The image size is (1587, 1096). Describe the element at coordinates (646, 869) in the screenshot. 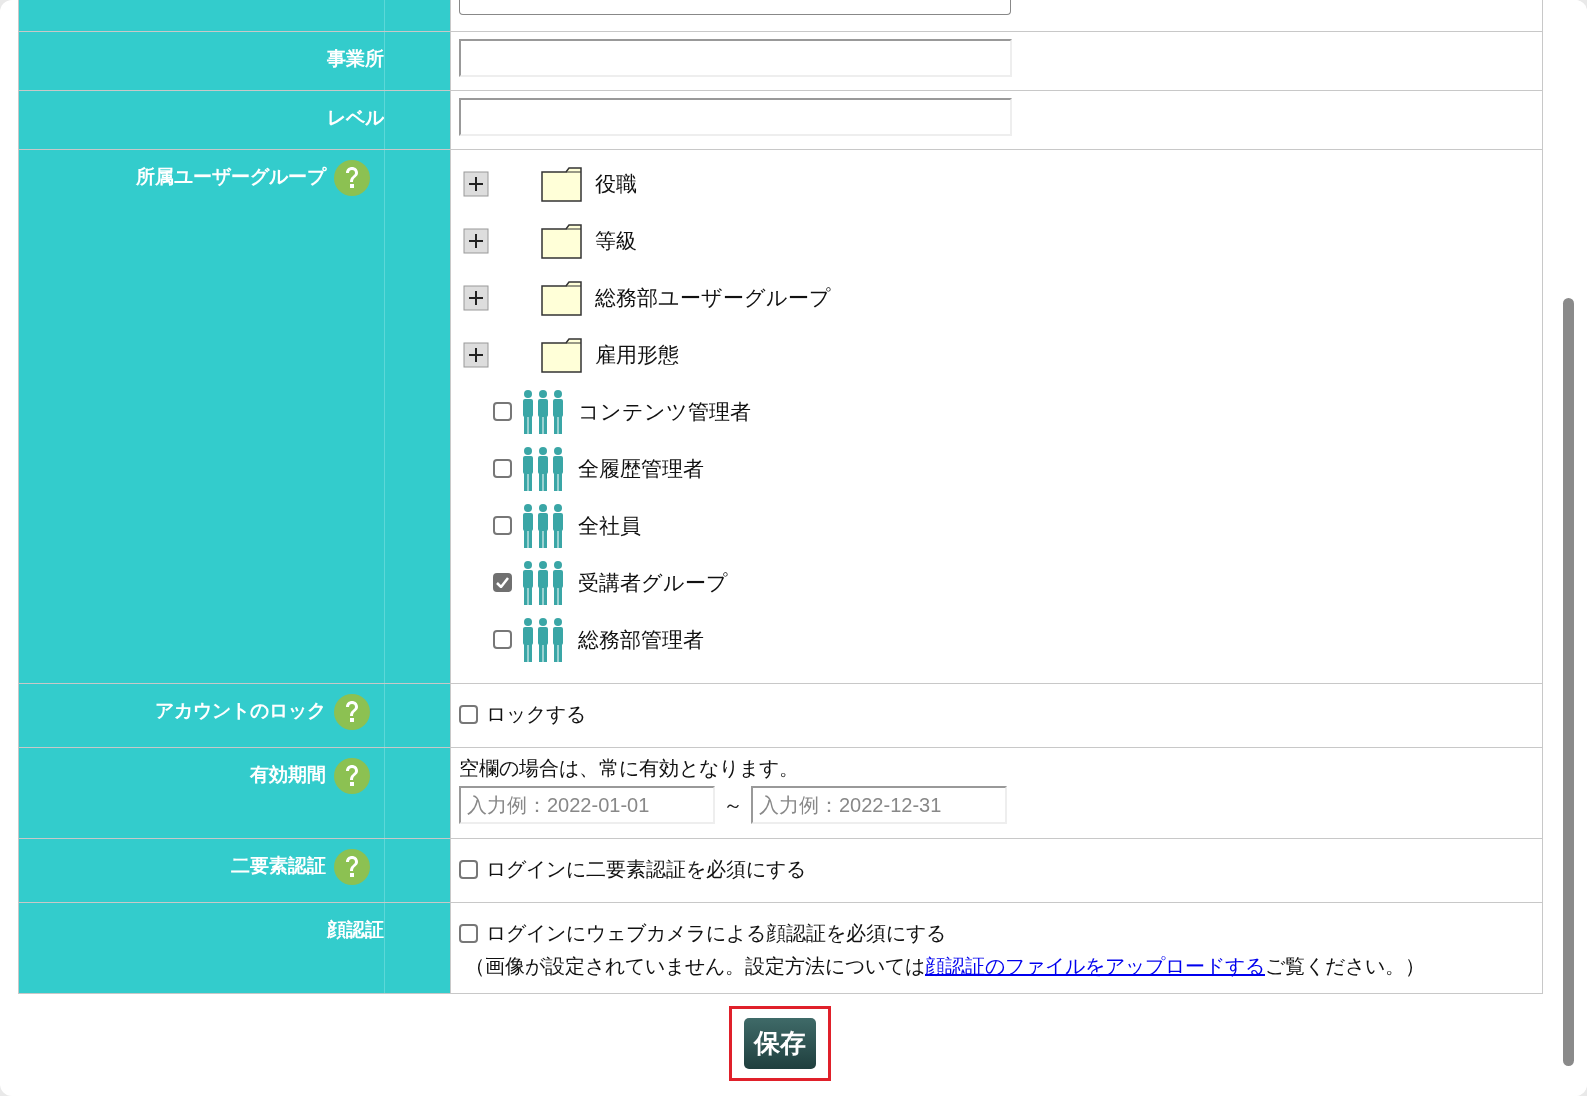

I see `checkbox-label: ログインに二要素認証を必須にする` at that location.